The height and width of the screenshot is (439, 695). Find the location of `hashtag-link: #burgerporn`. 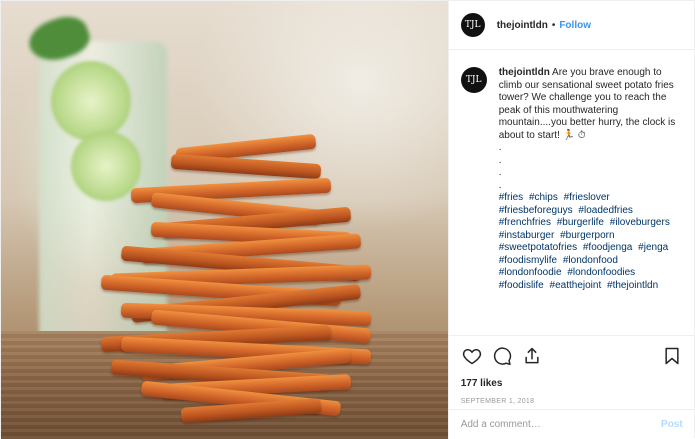

hashtag-link: #burgerporn is located at coordinates (587, 235).